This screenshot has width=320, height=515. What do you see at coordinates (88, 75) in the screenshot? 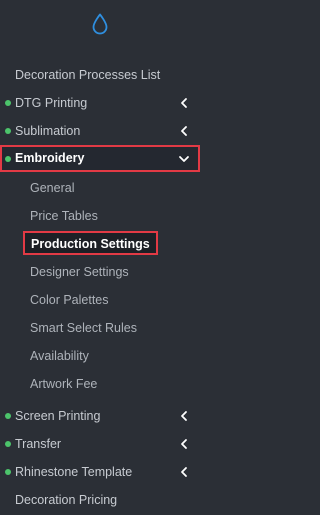
I see `menu-item-label: Decoration Processes List` at bounding box center [88, 75].